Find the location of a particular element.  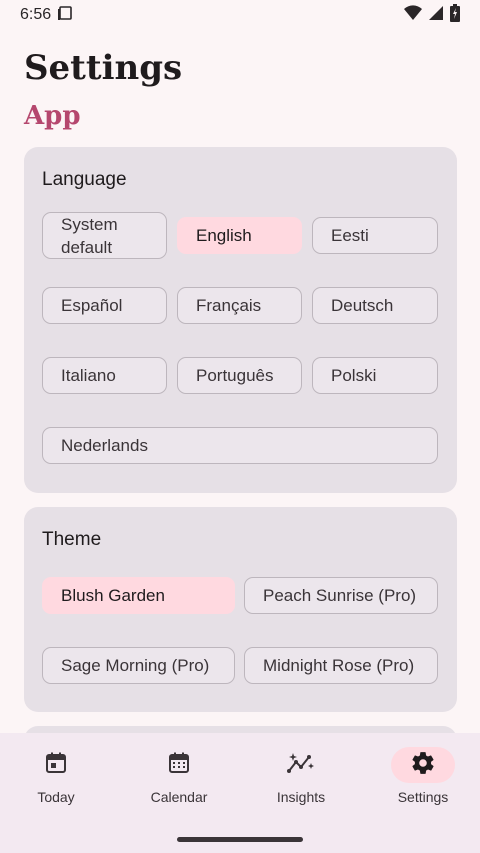

insights-icon is located at coordinates (301, 765).